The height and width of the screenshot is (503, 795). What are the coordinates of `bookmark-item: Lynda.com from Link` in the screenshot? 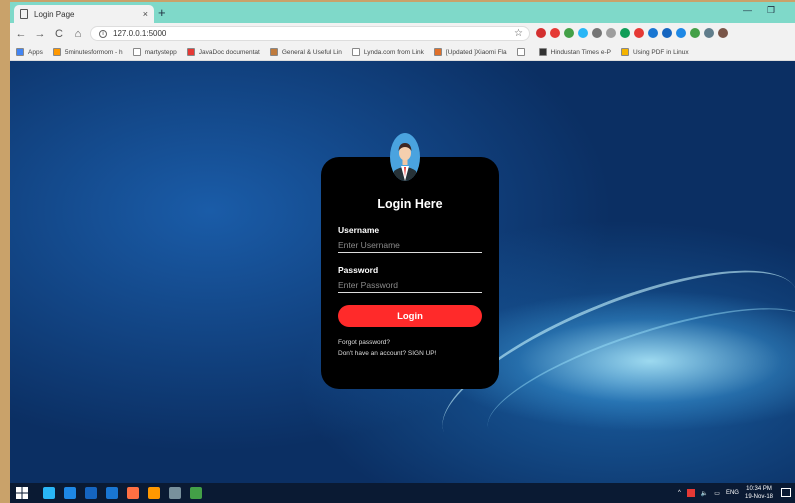 It's located at (387, 52).